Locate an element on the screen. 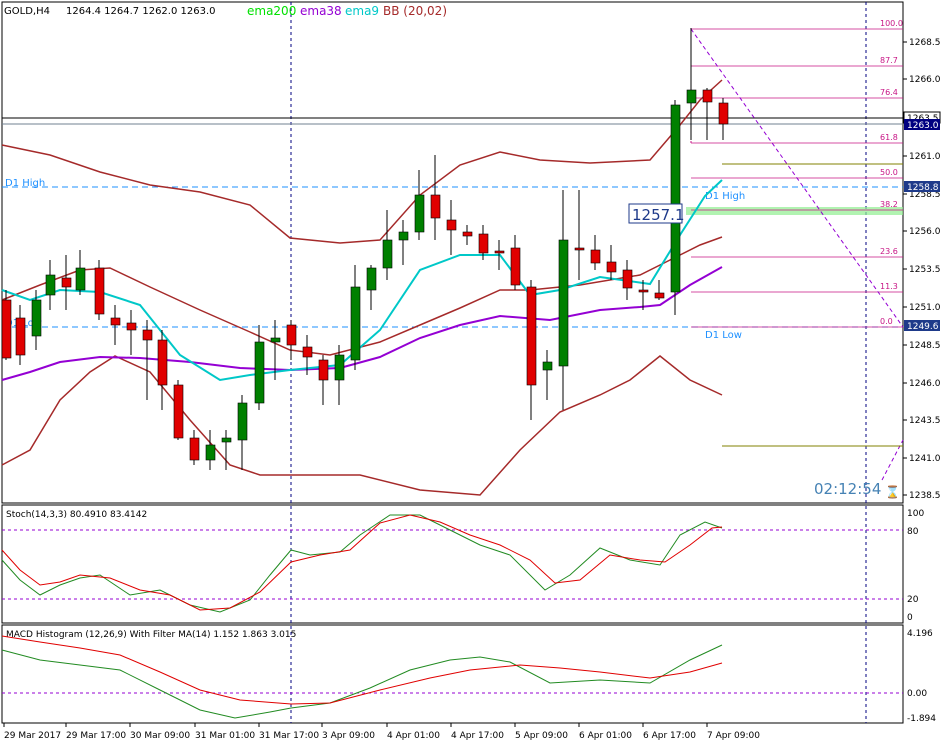  fib-level-label: 61.8 is located at coordinates (889, 137).